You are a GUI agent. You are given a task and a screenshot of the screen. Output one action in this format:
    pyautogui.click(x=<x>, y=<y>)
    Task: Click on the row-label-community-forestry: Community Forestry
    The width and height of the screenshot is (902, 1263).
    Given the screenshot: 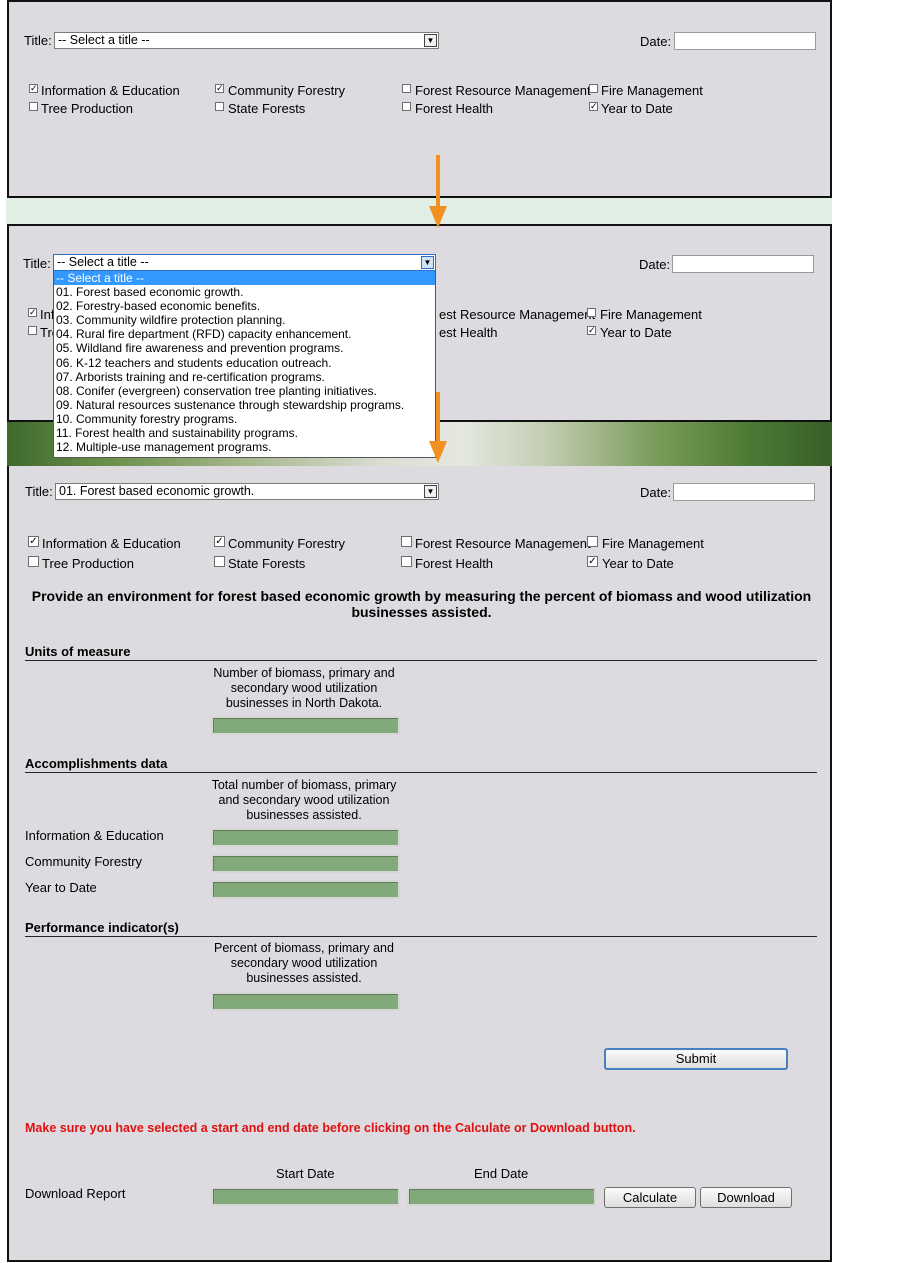 What is the action you would take?
    pyautogui.click(x=84, y=861)
    